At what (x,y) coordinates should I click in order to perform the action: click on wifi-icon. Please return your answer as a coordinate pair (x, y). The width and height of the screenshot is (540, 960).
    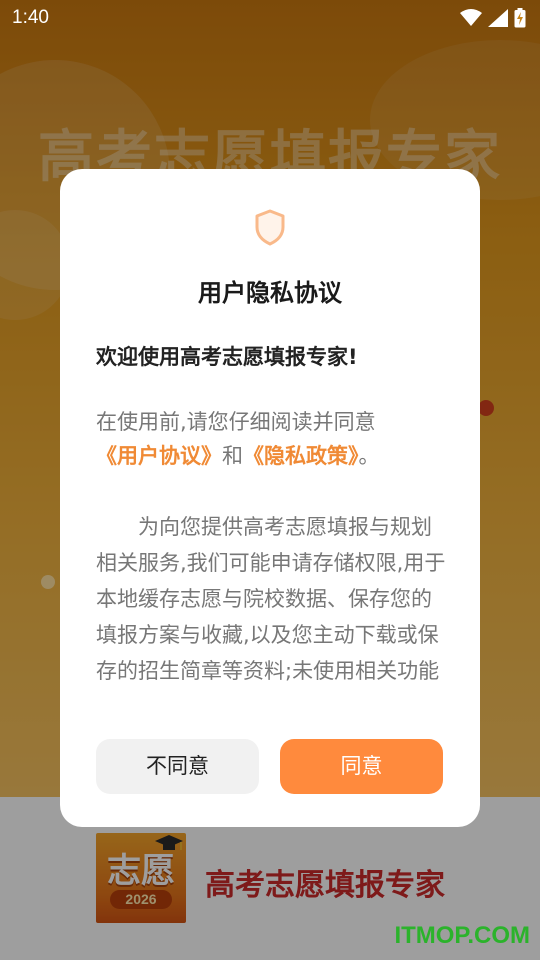
    Looking at the image, I should click on (471, 17).